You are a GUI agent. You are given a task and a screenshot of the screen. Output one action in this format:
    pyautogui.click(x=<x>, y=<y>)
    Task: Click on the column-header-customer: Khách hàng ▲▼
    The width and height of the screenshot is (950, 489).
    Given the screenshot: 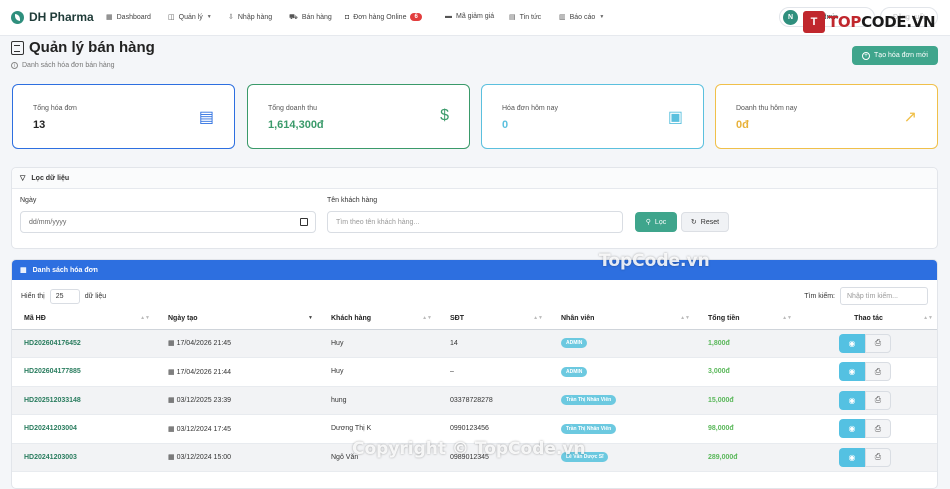 What is the action you would take?
    pyautogui.click(x=378, y=319)
    